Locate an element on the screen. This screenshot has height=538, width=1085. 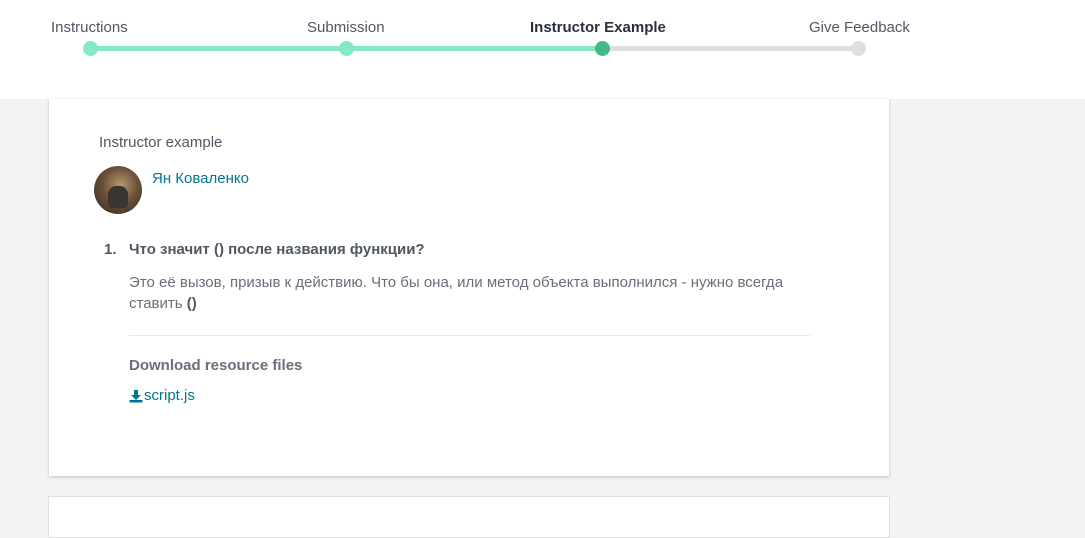
question-text: Что значит () после названия функции? is located at coordinates (277, 249).